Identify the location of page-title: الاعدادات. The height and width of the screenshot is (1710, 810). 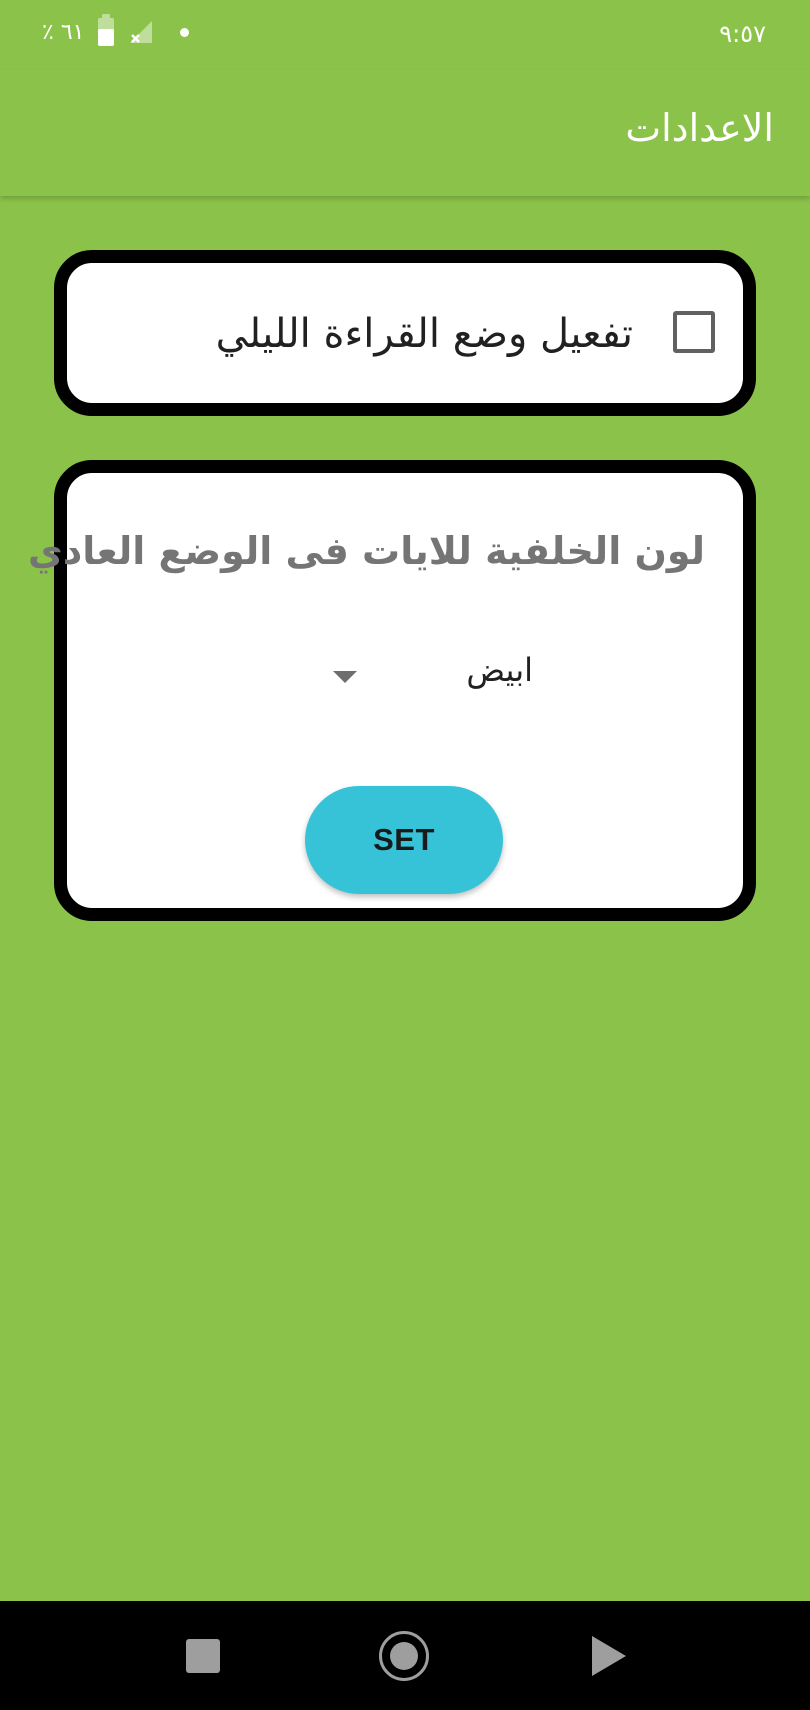
(699, 128).